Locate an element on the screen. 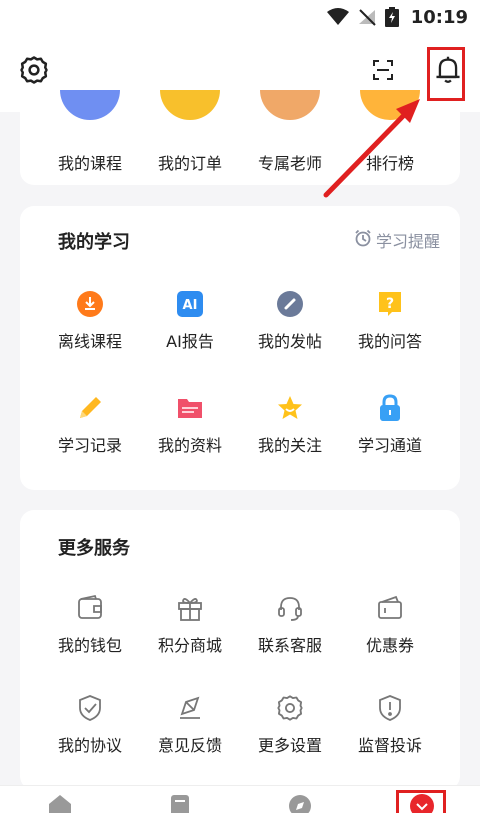 Image resolution: width=480 pixels, height=813 pixels. my-orders-label: 我的订单 is located at coordinates (189, 163).